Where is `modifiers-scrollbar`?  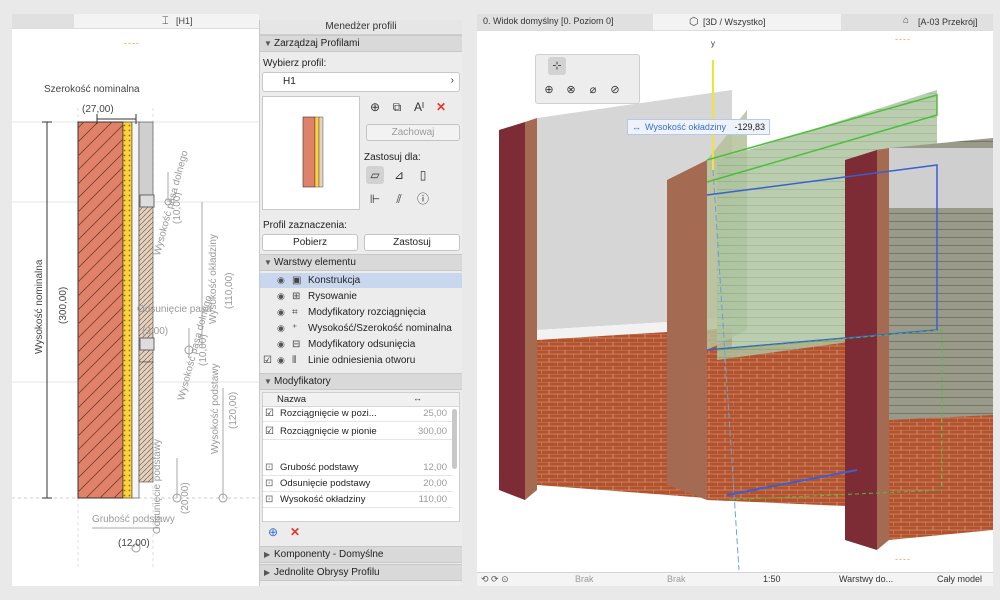 modifiers-scrollbar is located at coordinates (454, 439).